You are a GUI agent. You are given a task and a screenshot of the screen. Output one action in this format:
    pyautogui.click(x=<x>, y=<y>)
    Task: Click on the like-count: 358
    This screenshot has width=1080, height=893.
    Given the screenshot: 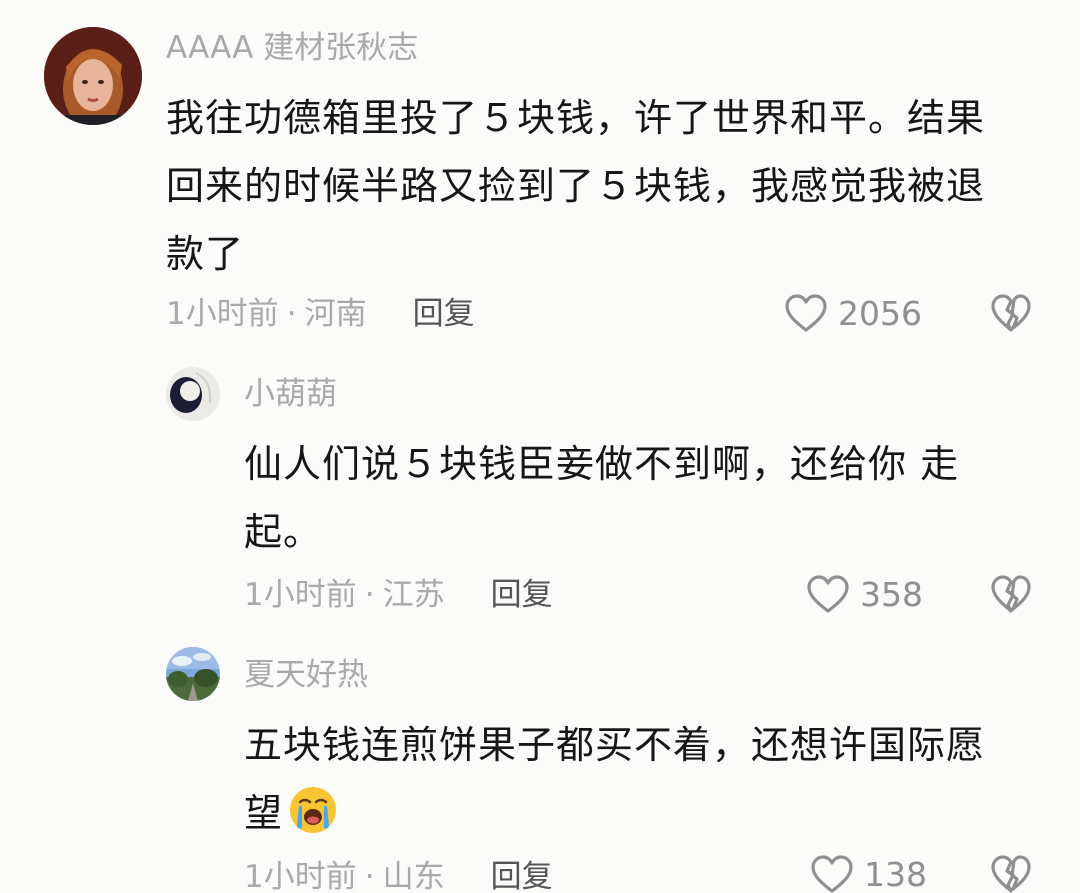 What is the action you would take?
    pyautogui.click(x=891, y=594)
    